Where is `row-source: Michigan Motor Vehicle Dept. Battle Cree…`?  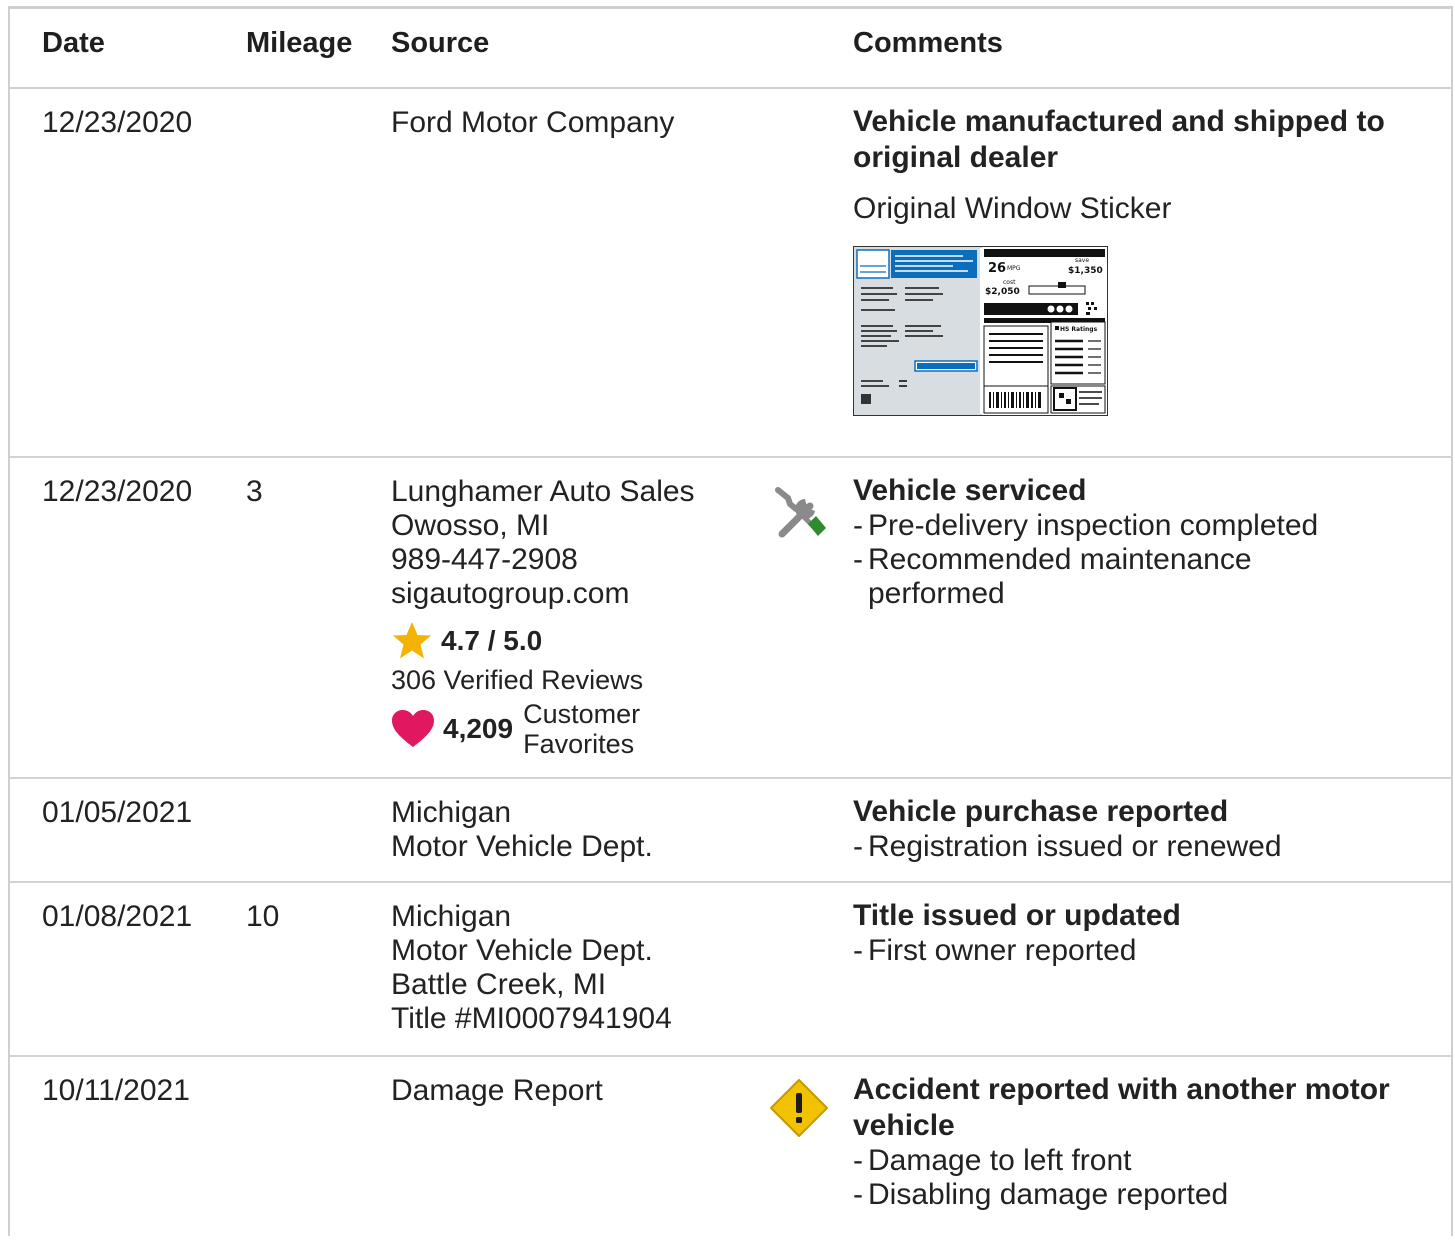
row-source: Michigan Motor Vehicle Dept. Battle Cree… is located at coordinates (531, 968).